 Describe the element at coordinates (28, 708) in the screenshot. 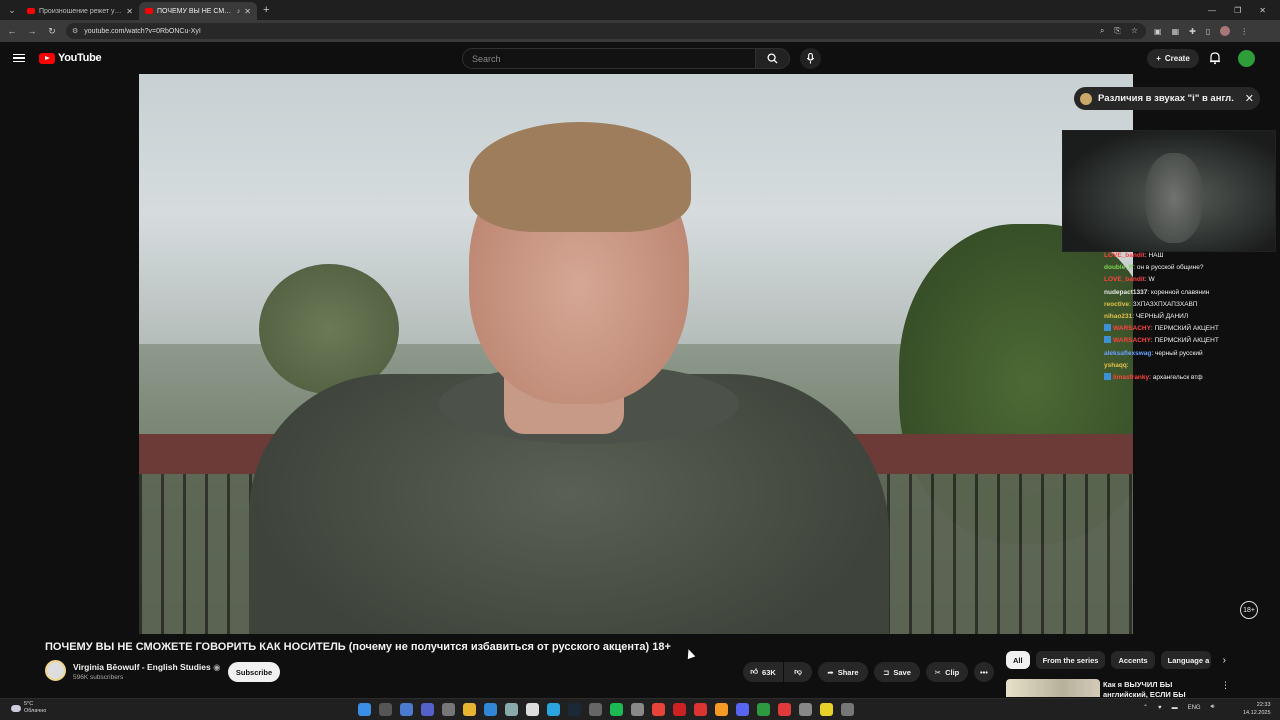

I see `weather-widget: 5°C Облачно` at that location.